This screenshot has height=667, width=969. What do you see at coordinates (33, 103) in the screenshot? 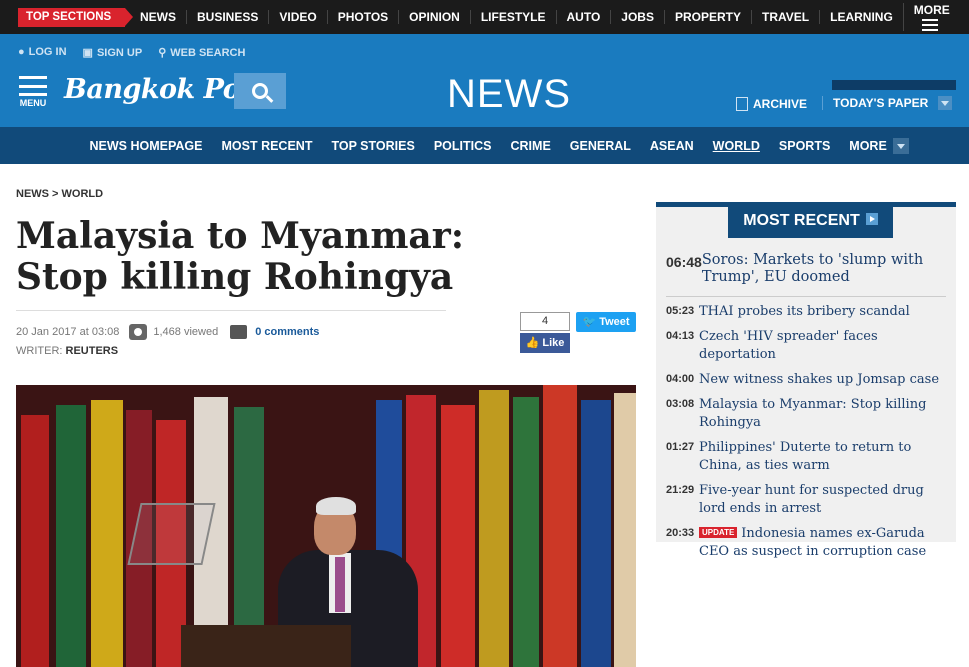
I see `menu-label: MENU` at bounding box center [33, 103].